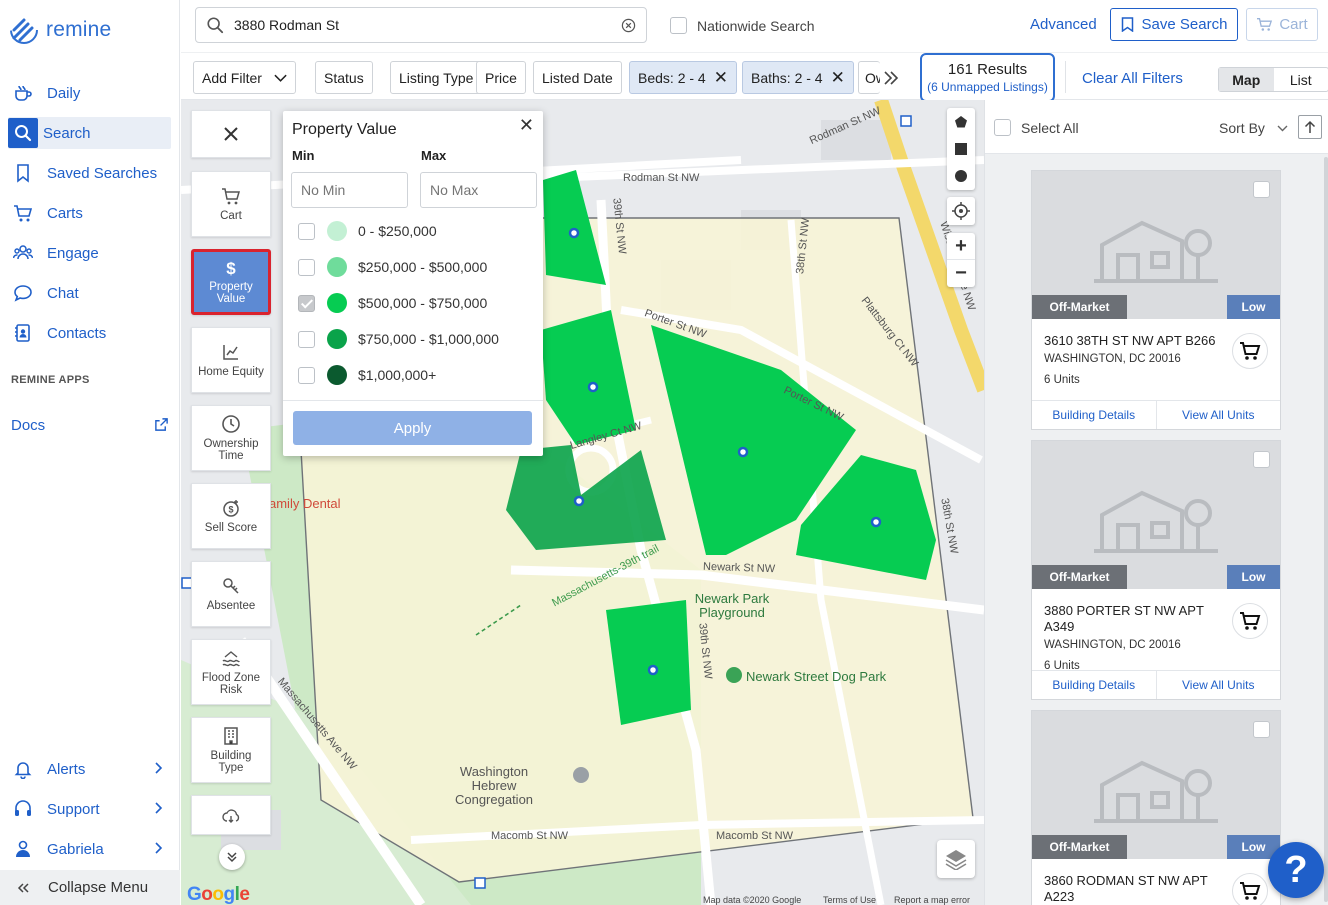 This screenshot has height=905, width=1328. I want to click on locate-button, so click(961, 211).